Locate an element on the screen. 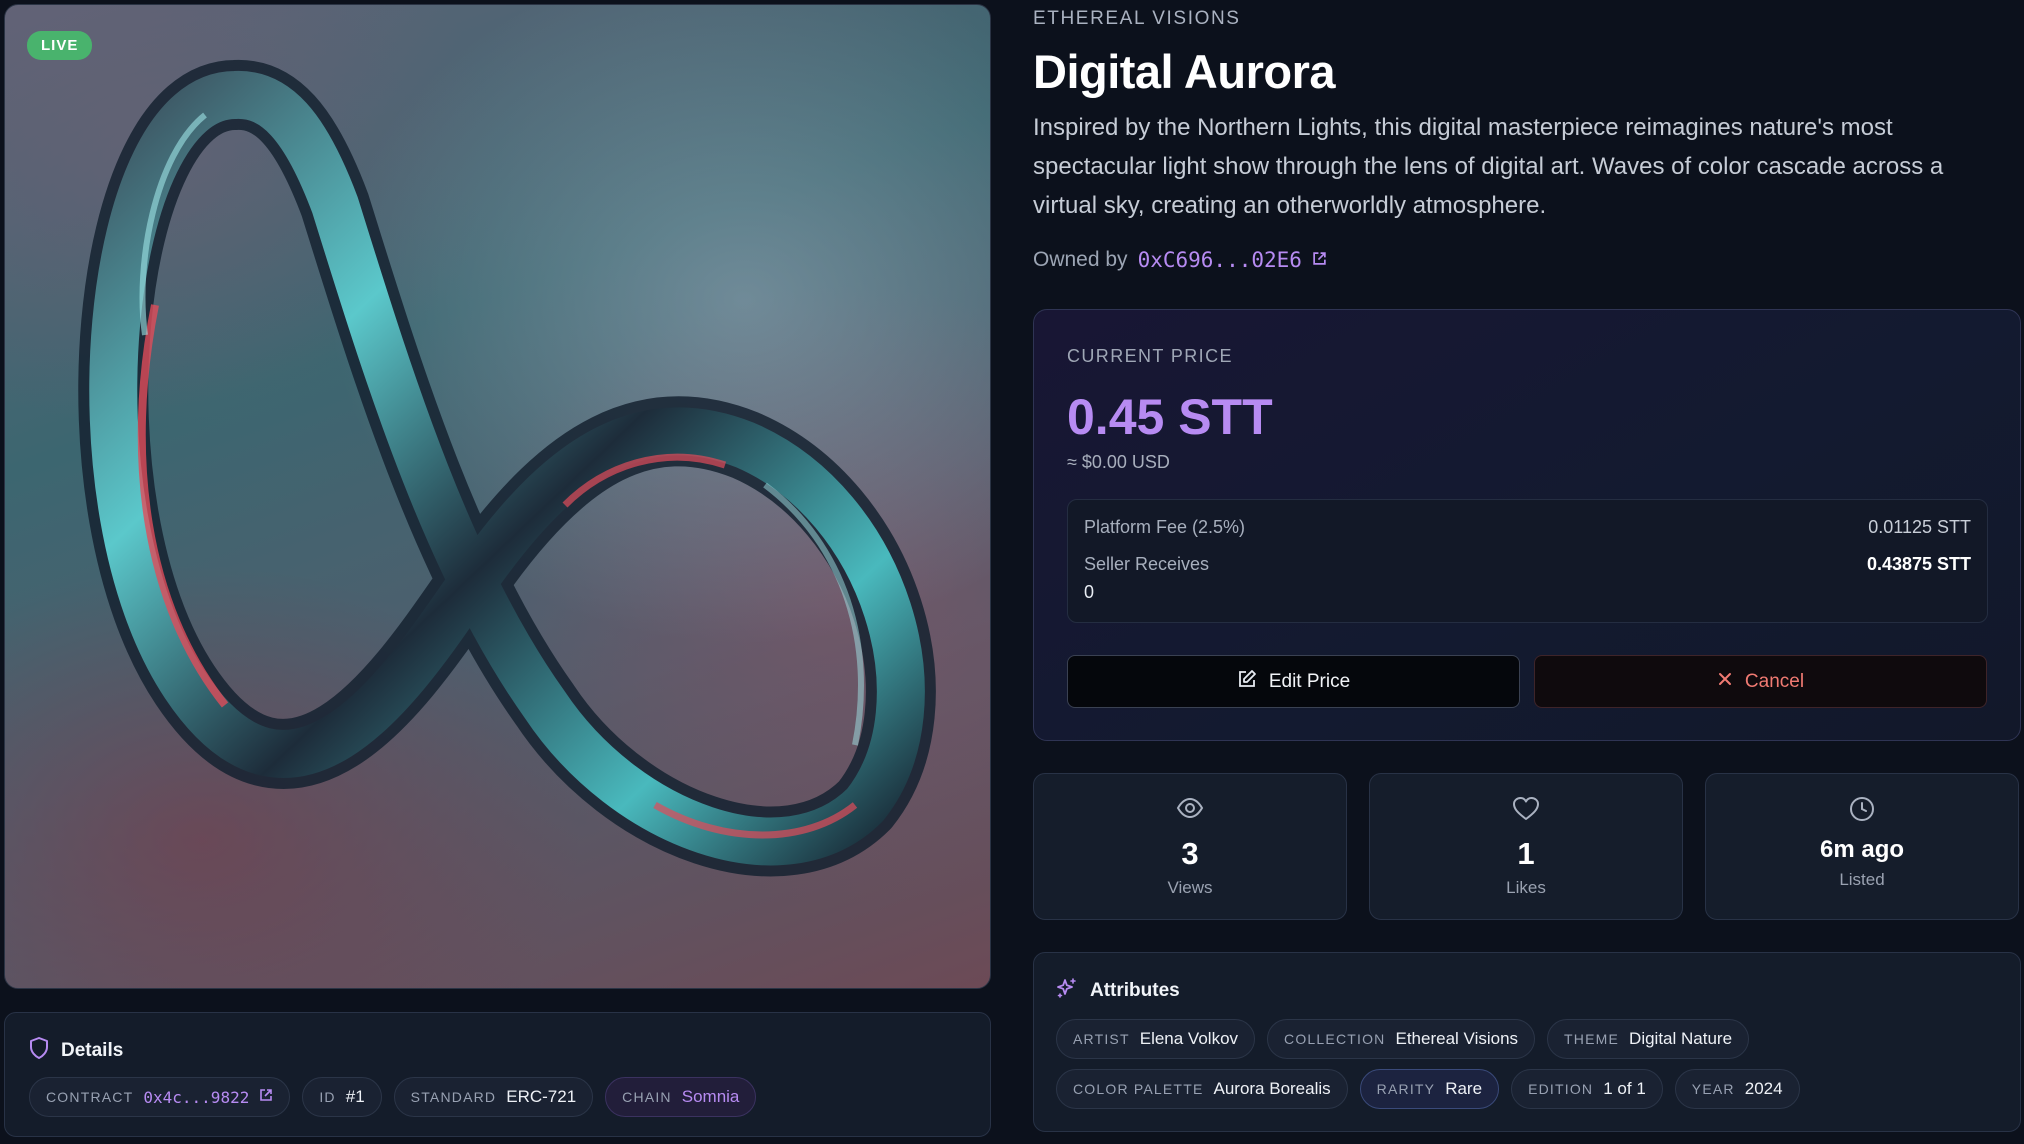 This screenshot has height=1144, width=2024. chain-chip: CHAIN Somnia is located at coordinates (681, 1097).